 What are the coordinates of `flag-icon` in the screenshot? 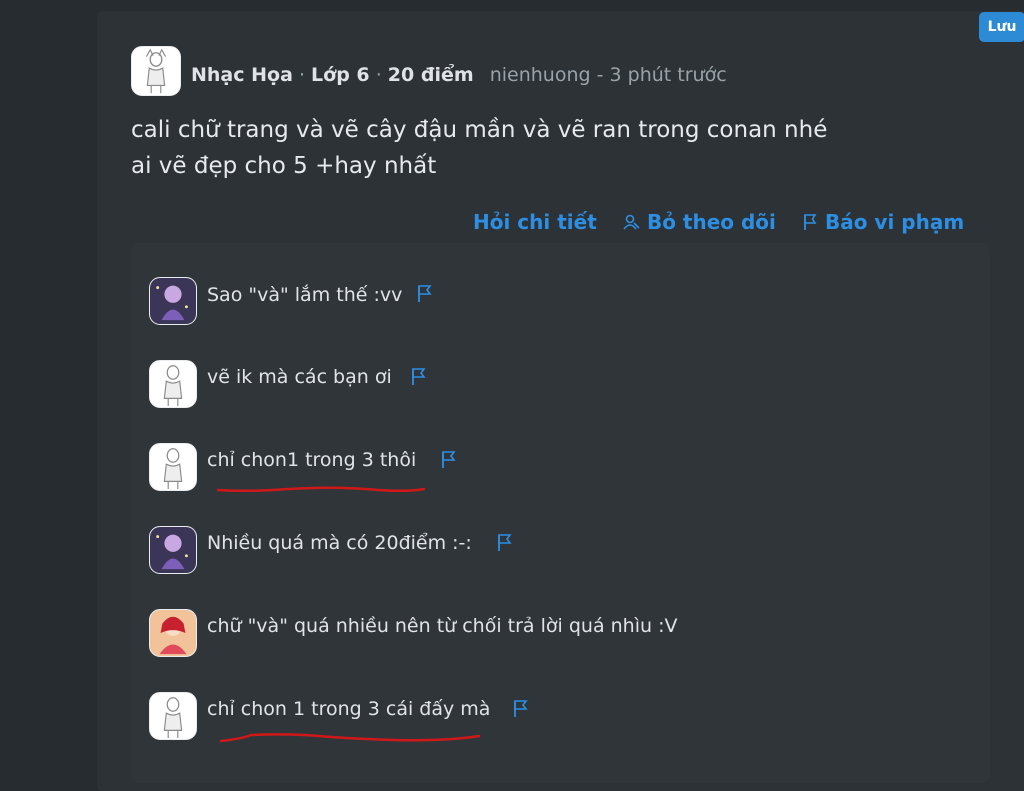 It's located at (810, 222).